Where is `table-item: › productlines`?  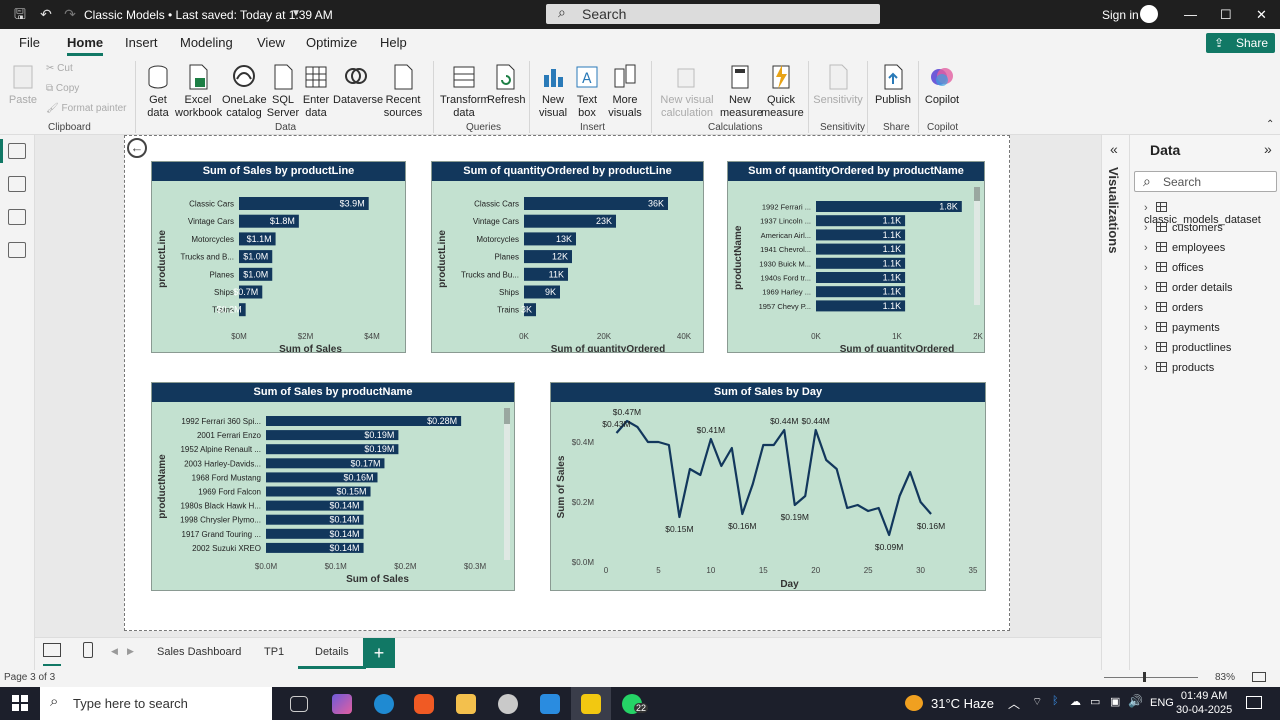 table-item: › productlines is located at coordinates (1187, 348).